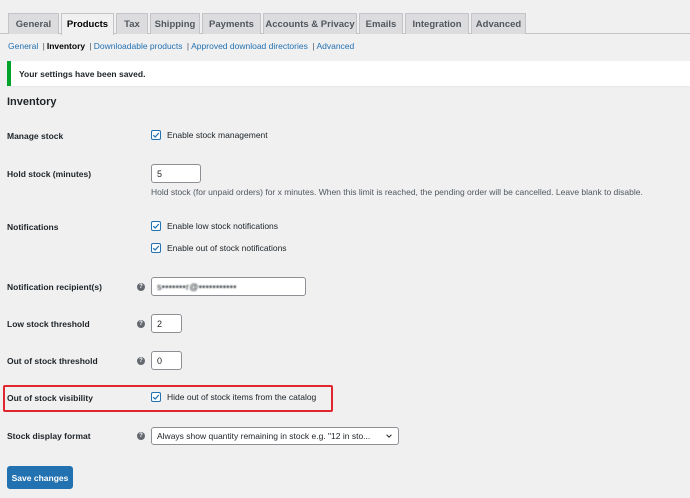 The height and width of the screenshot is (498, 690). I want to click on low-stock-notification-row: Enable low stock notifications, so click(214, 226).